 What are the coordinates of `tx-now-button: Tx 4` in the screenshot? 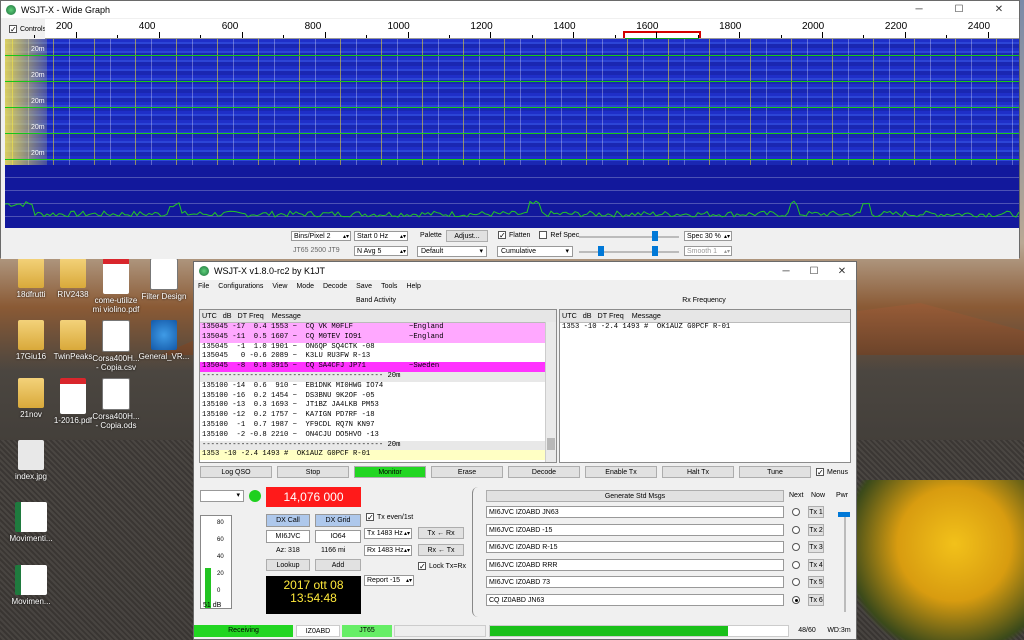 It's located at (816, 564).